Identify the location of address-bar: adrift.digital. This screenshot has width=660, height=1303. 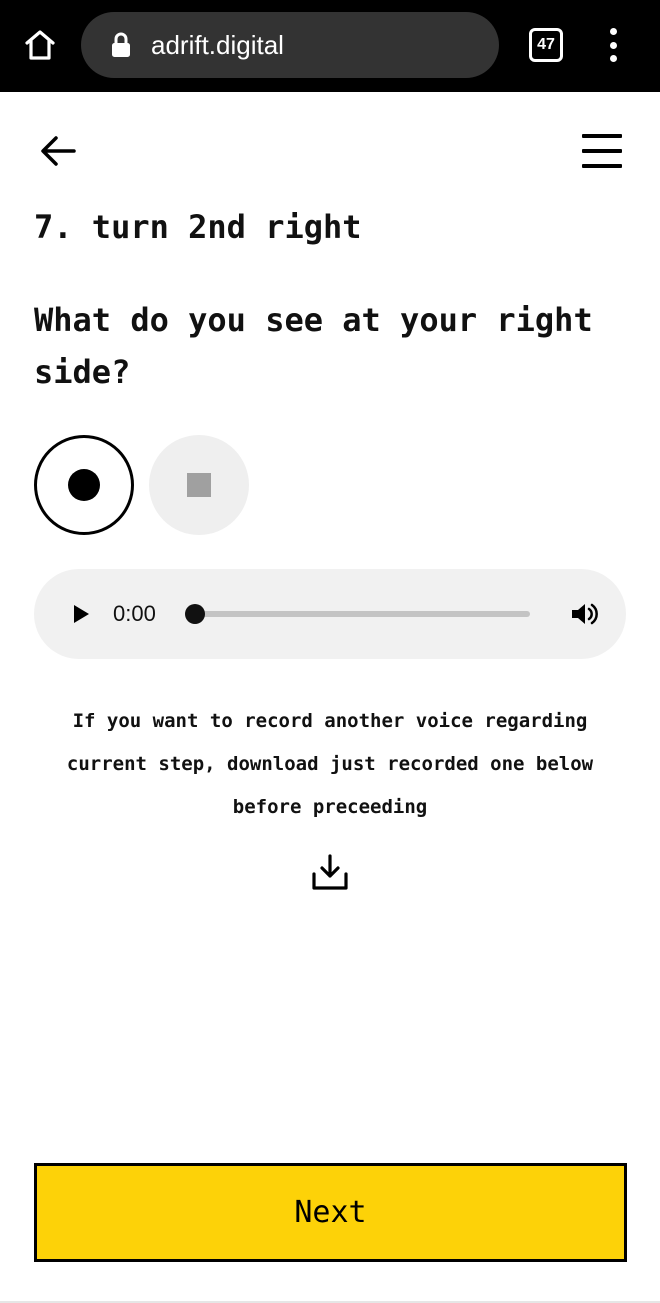
(290, 45).